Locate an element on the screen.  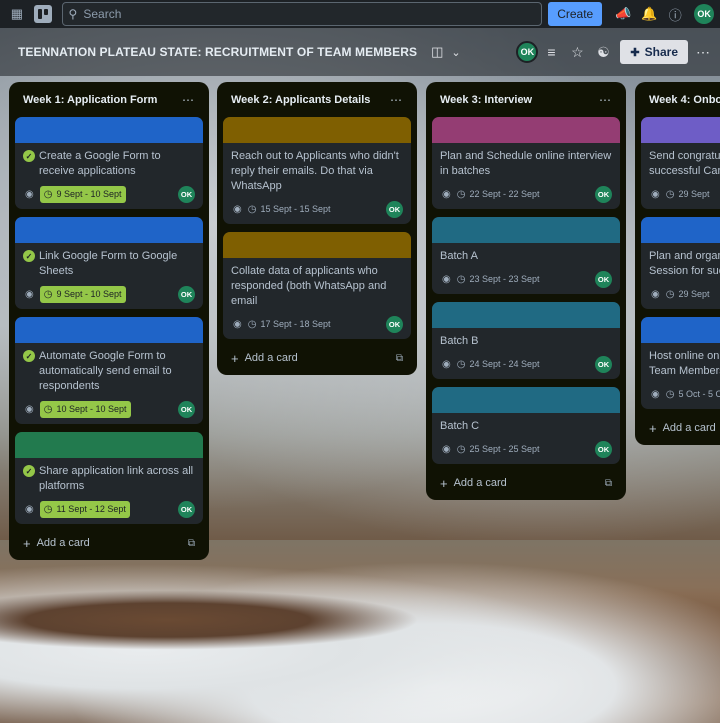
card: Batch A ◉ ◷ 23 Sept - 23 Sept OK is located at coordinates (526, 255).